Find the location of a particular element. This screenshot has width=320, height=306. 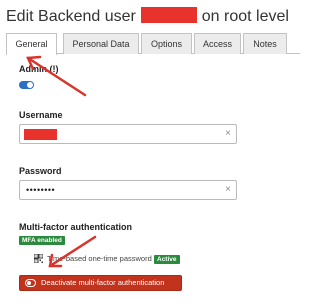

page-title-prefix: Edit Backend user is located at coordinates (71, 16).